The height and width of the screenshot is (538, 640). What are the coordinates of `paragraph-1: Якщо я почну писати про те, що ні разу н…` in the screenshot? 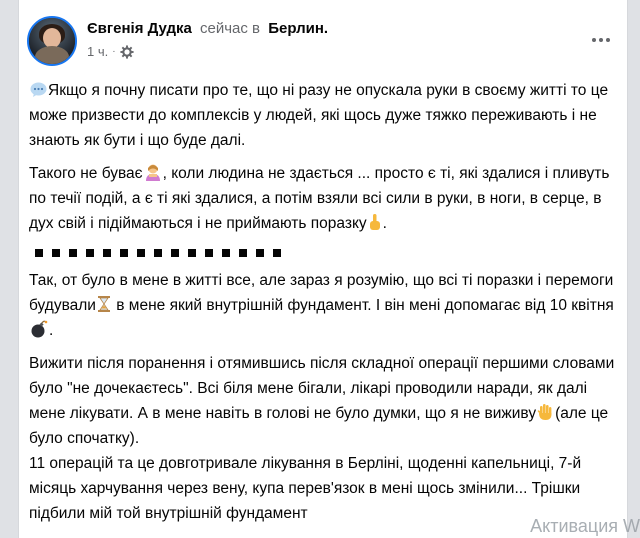 It's located at (324, 115).